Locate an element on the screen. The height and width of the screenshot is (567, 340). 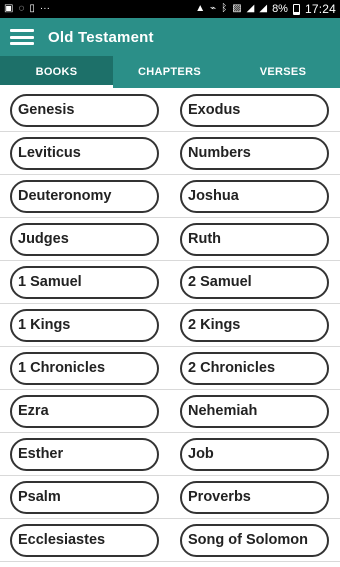
status-left: ▣ ◌ ▯ ··· is located at coordinates (27, 9).